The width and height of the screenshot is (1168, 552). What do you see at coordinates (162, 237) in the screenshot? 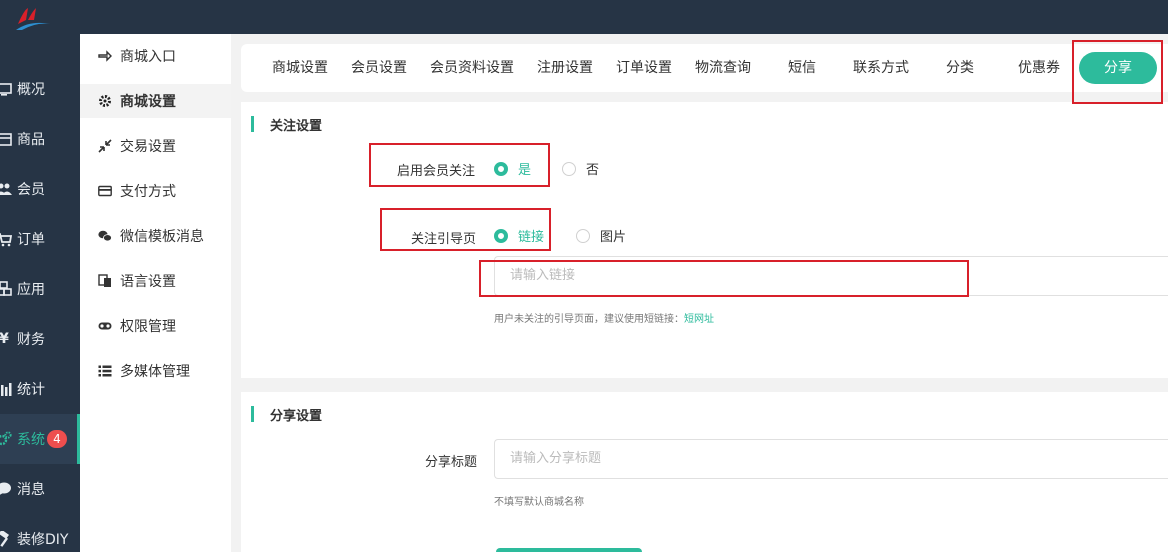
I see `submenu-item-label: 微信模板消息` at bounding box center [162, 237].